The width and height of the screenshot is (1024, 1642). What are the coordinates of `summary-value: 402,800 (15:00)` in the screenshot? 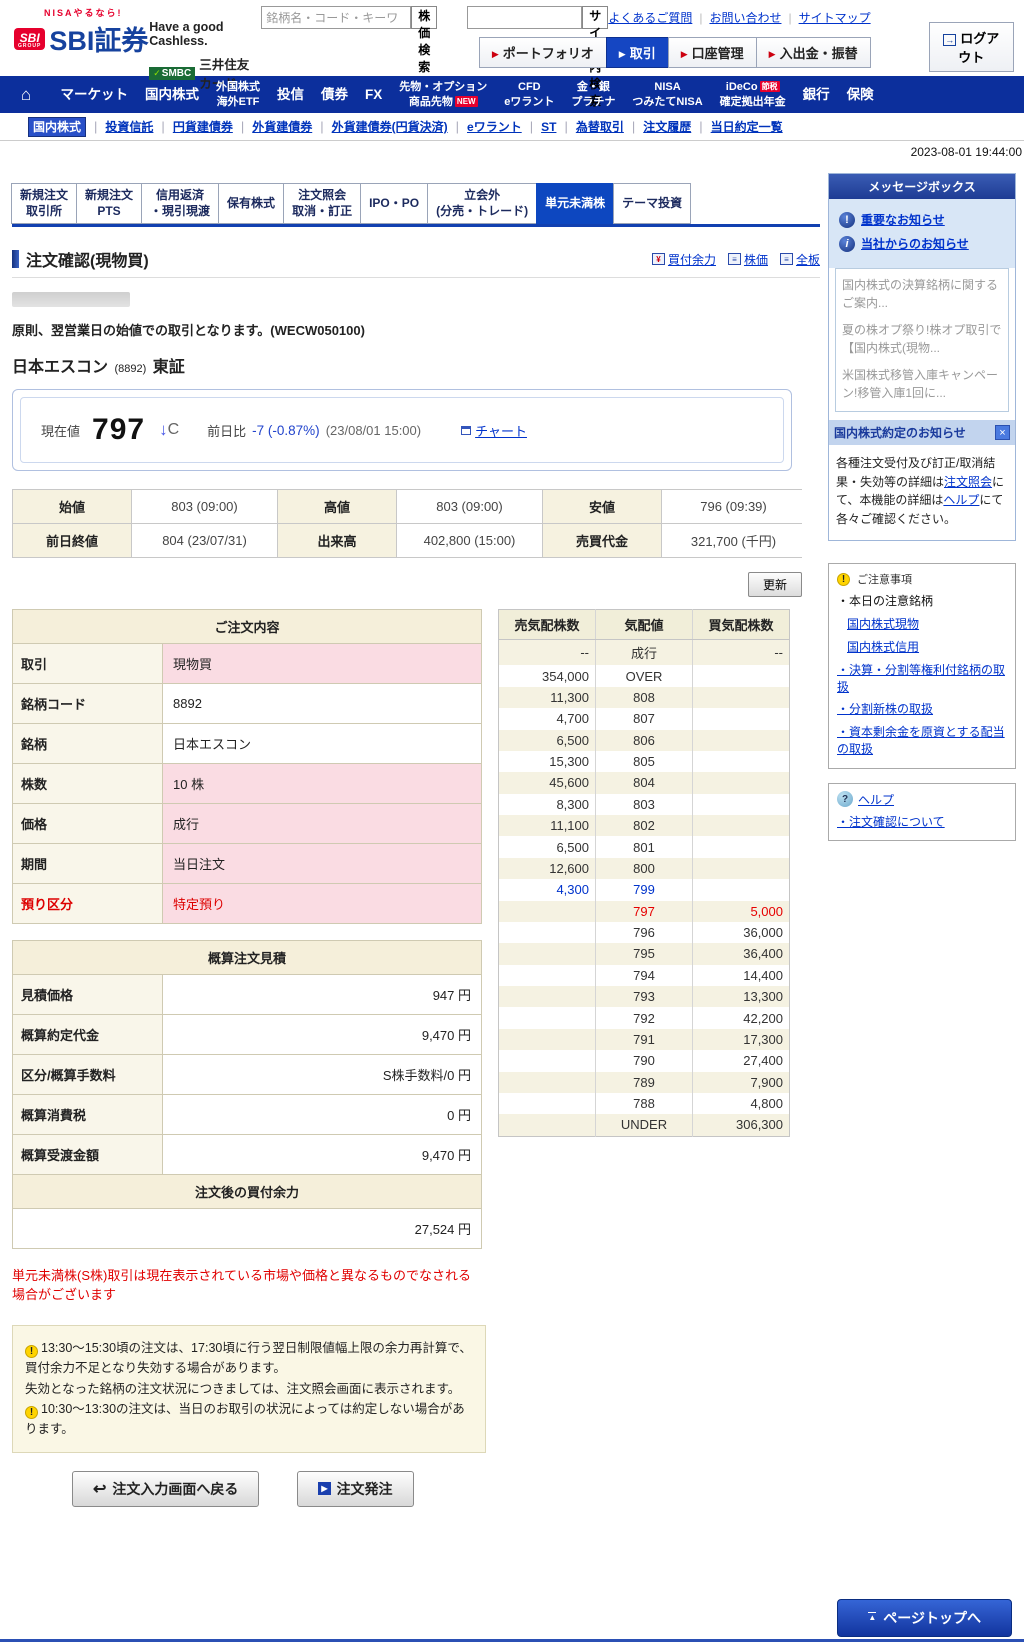 It's located at (469, 540).